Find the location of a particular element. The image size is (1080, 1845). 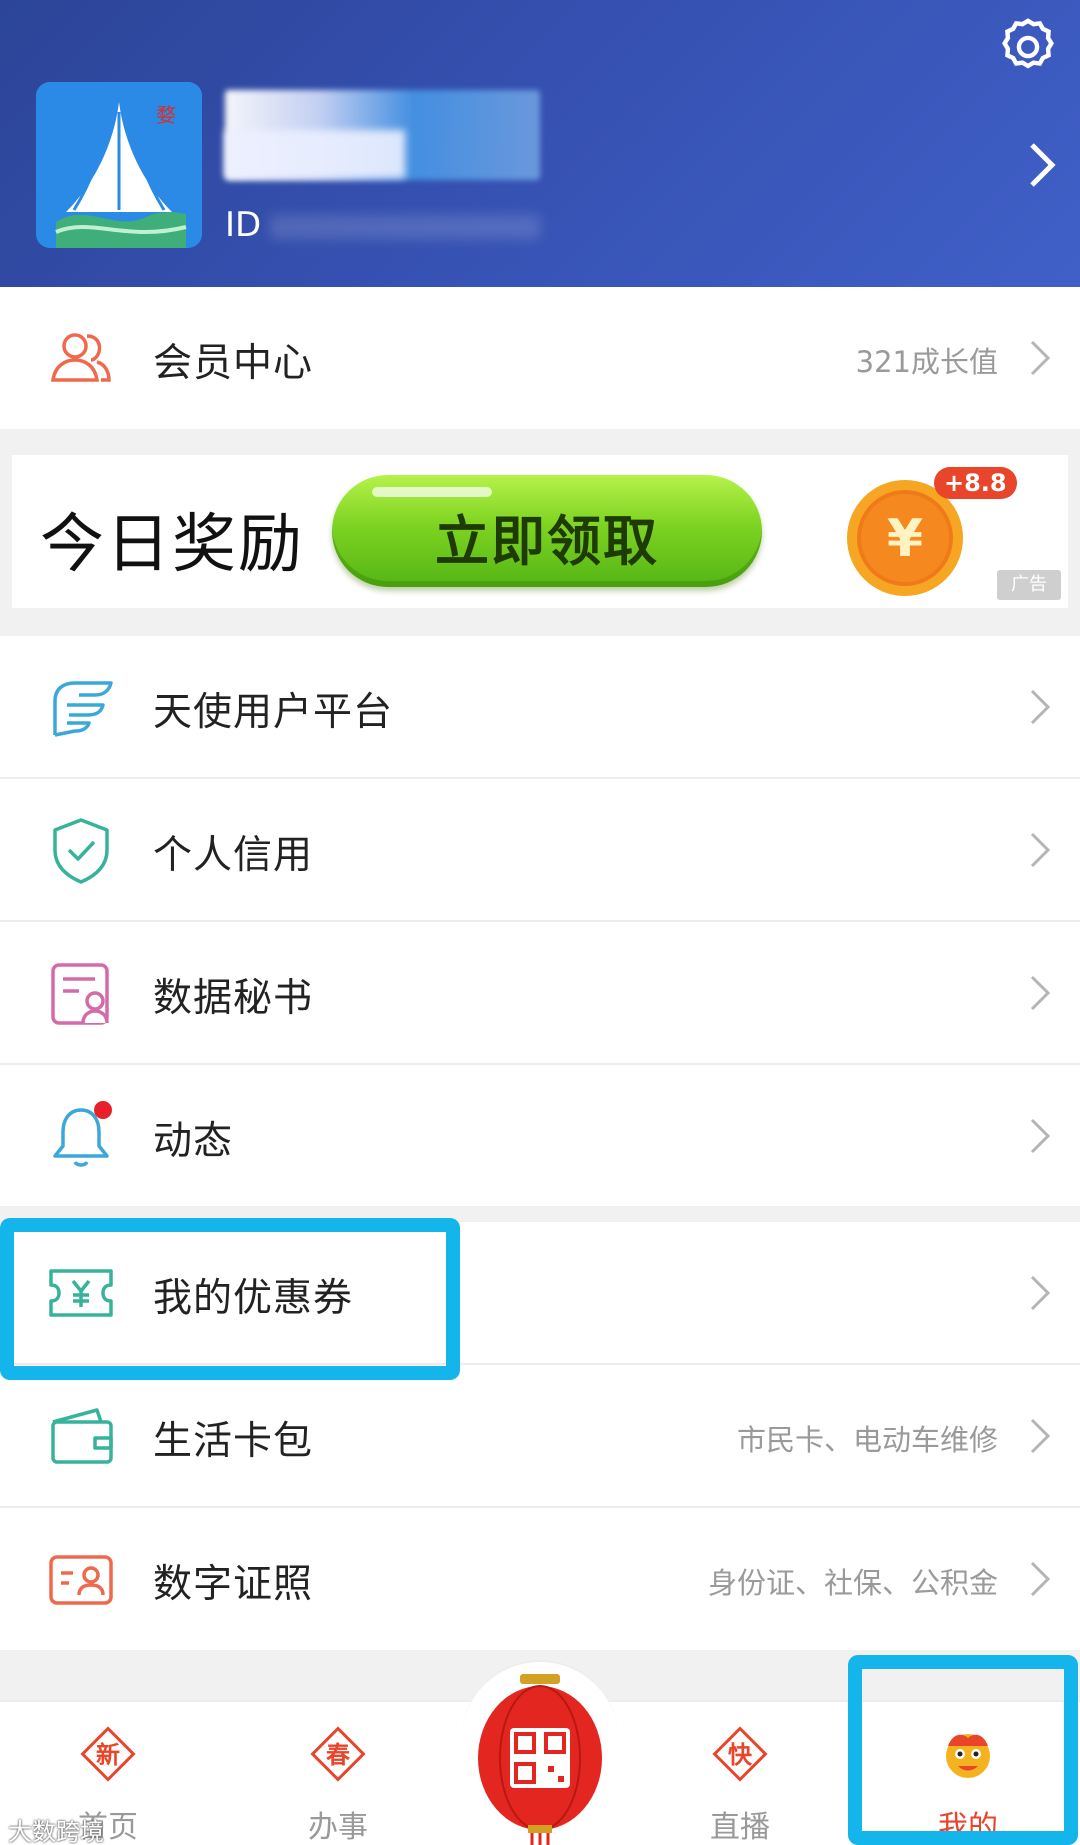

menu-item-coupons: 我的优惠券 is located at coordinates (540, 1293).